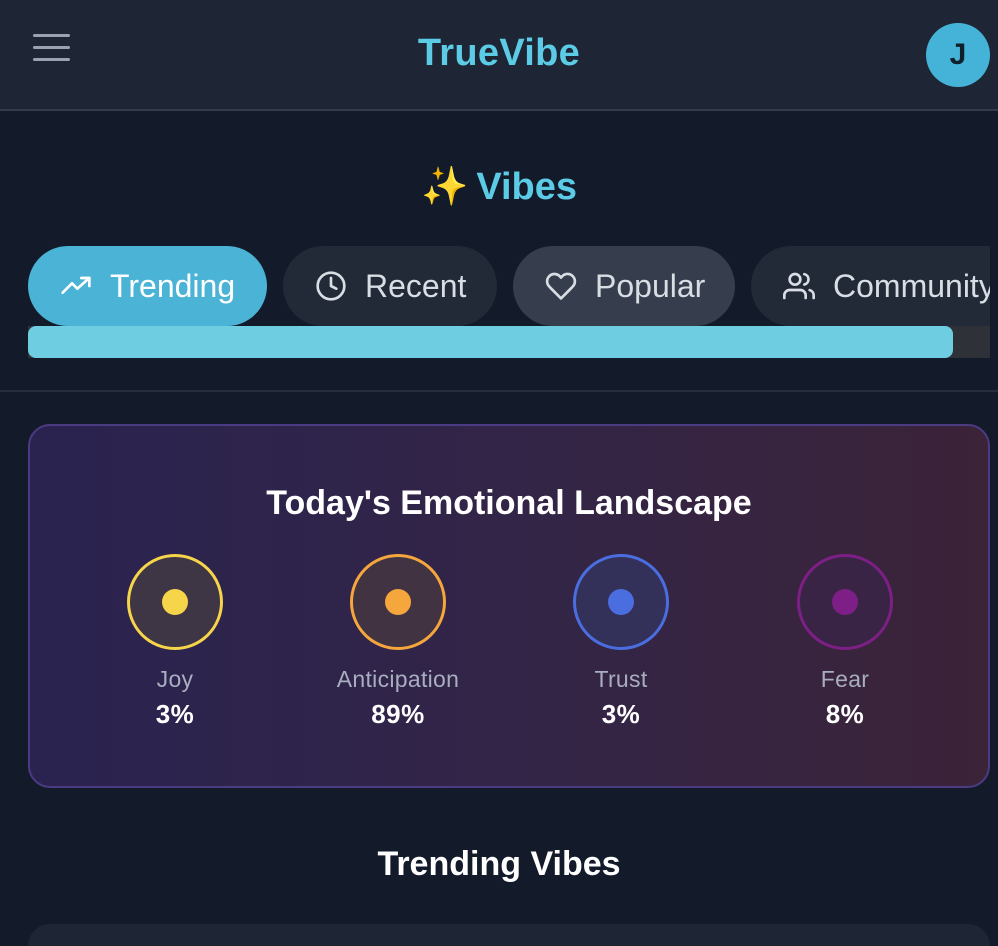  Describe the element at coordinates (509, 935) in the screenshot. I see `vibe-card` at that location.